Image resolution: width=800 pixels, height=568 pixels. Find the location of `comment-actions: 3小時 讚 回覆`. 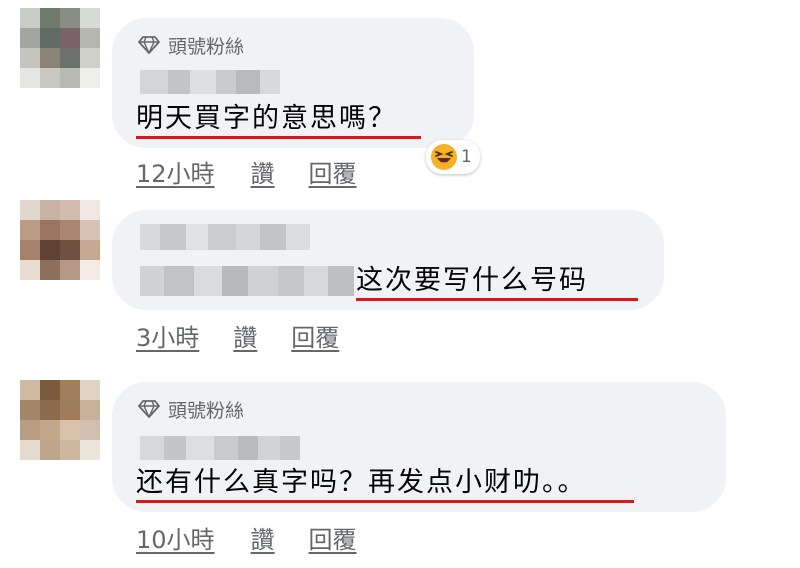

comment-actions: 3小時 讚 回覆 is located at coordinates (237, 335).